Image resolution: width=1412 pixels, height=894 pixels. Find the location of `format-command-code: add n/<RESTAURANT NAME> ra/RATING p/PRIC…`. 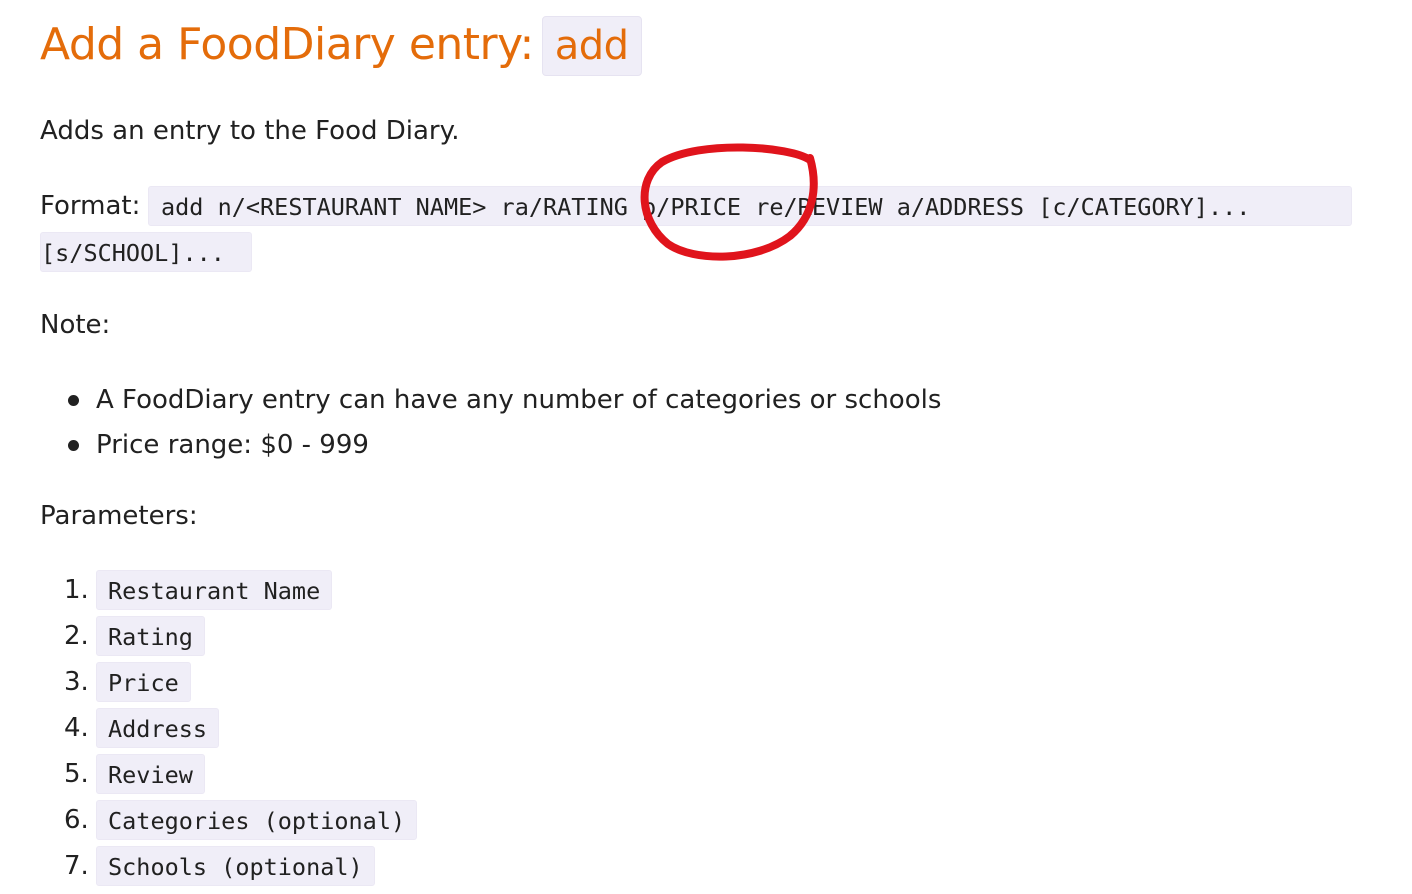

format-command-code: add n/<RESTAURANT NAME> ra/RATING p/PRIC… is located at coordinates (750, 206).